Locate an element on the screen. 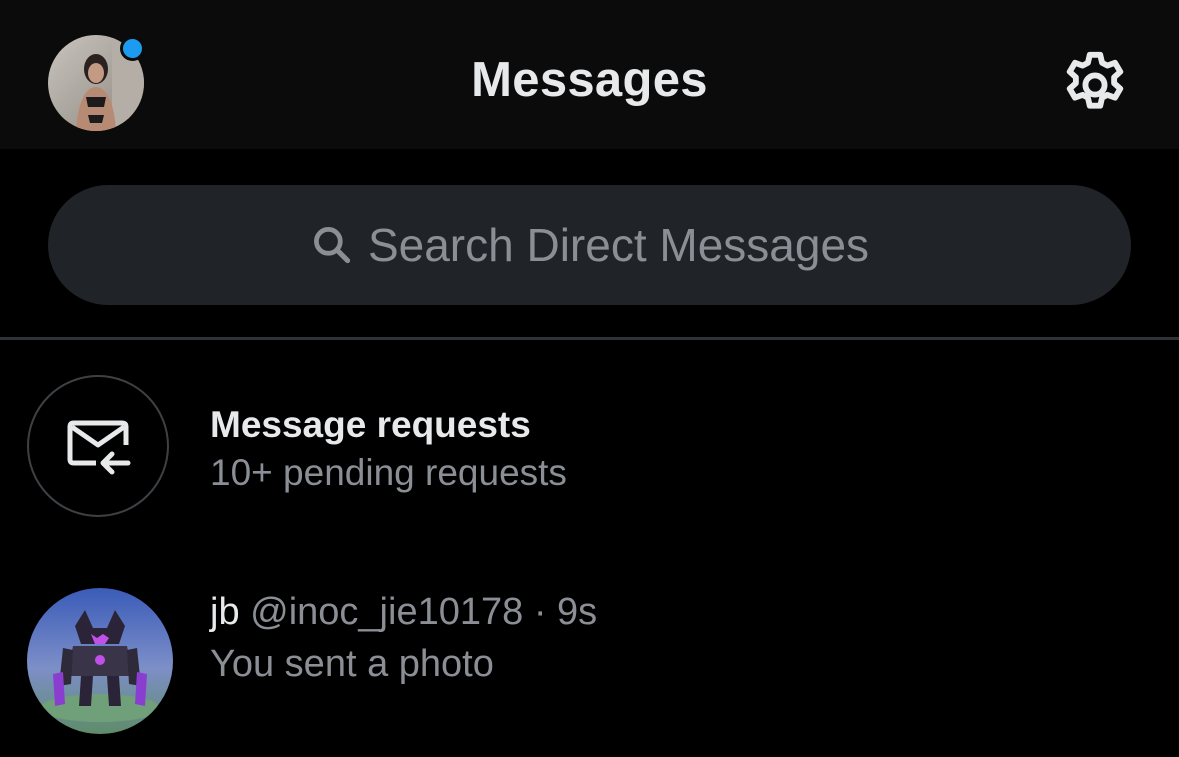  conversation-avatar is located at coordinates (100, 661).